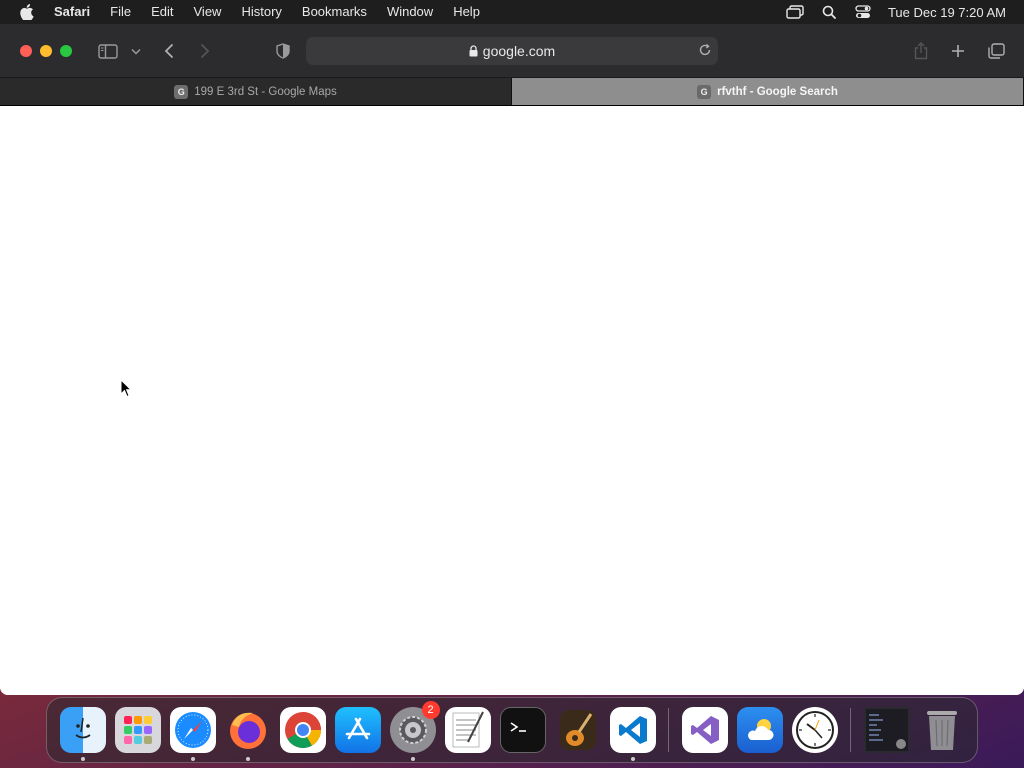 This screenshot has width=1024, height=768. What do you see at coordinates (704, 730) in the screenshot?
I see `visual-studio-icon` at bounding box center [704, 730].